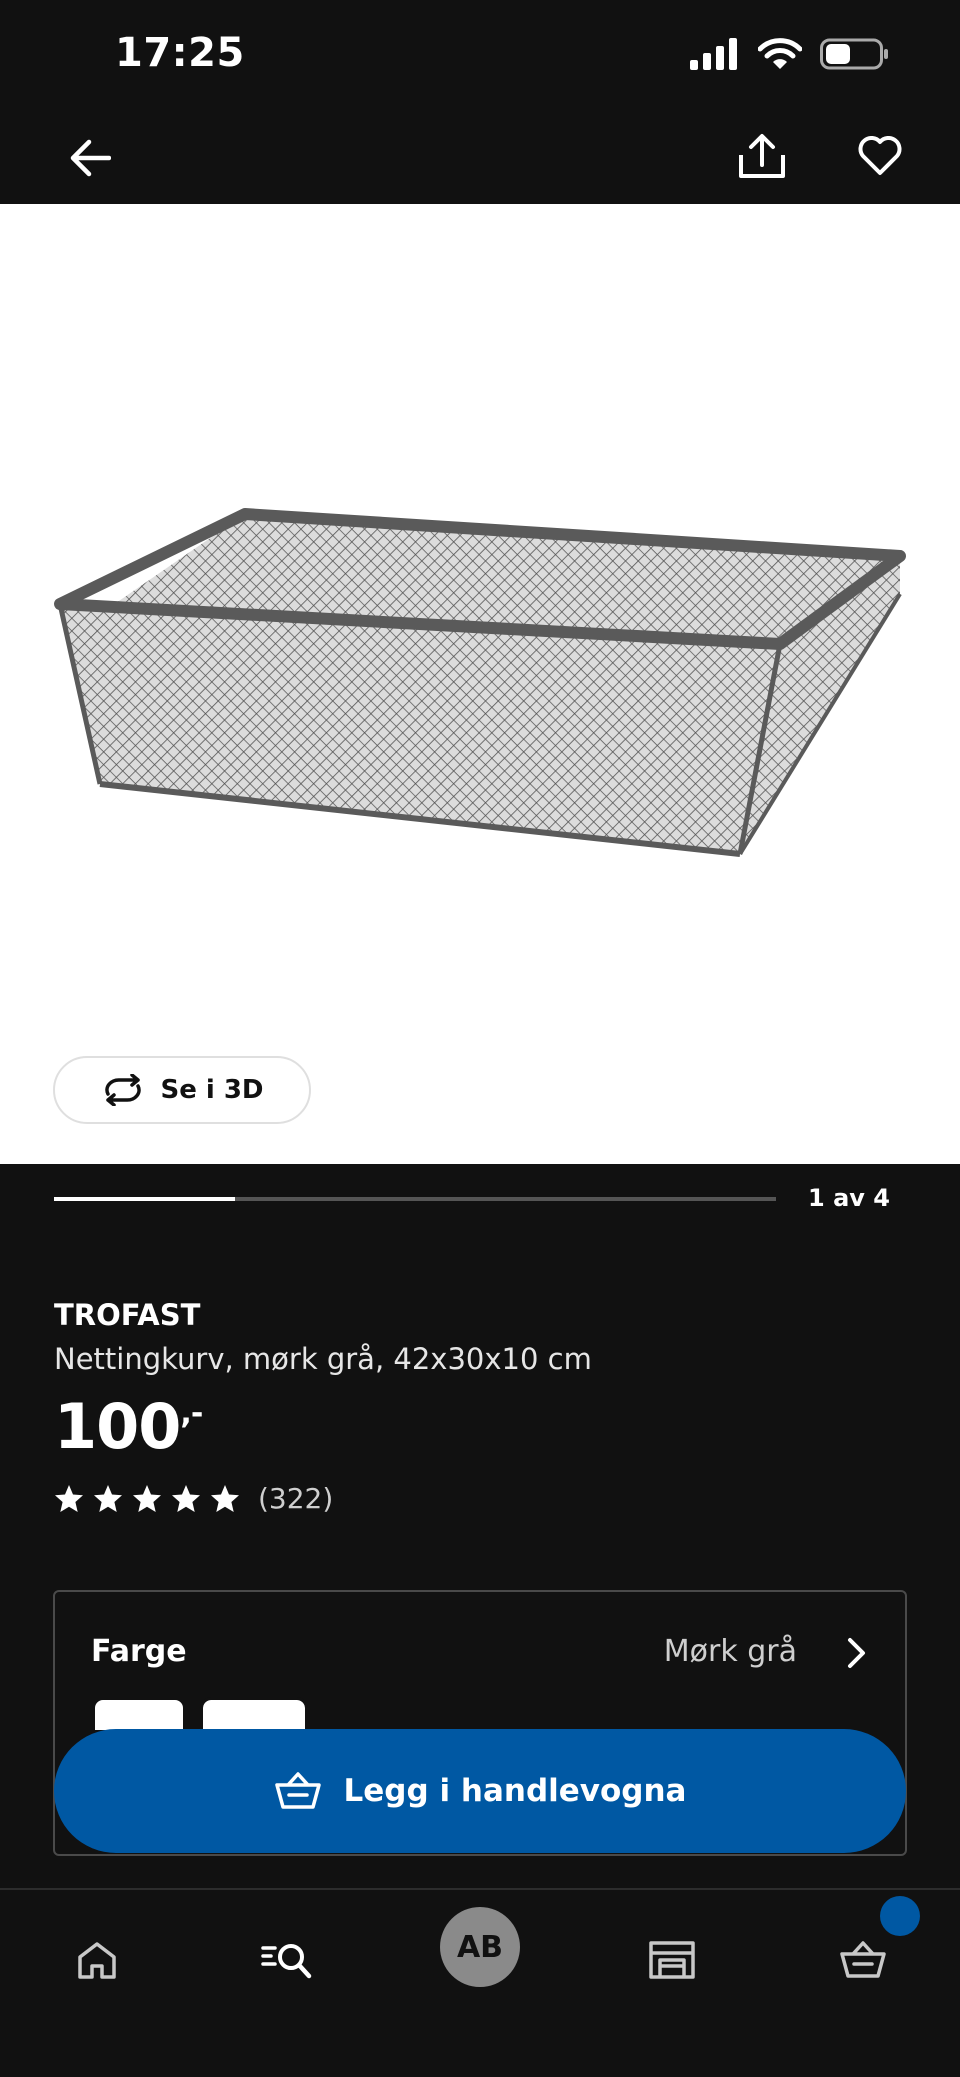 This screenshot has width=960, height=2077. What do you see at coordinates (123, 1090) in the screenshot?
I see `rotate-3d-icon` at bounding box center [123, 1090].